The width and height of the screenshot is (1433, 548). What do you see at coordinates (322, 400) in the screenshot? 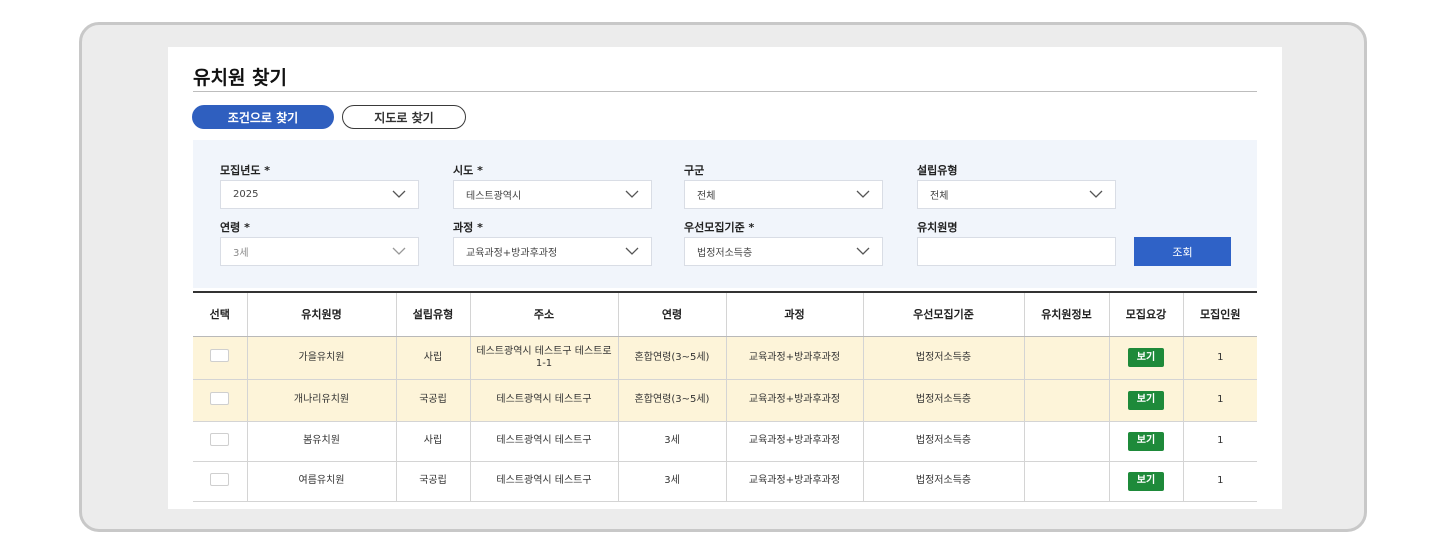
I see `cell-name: 개나리유치원` at bounding box center [322, 400].